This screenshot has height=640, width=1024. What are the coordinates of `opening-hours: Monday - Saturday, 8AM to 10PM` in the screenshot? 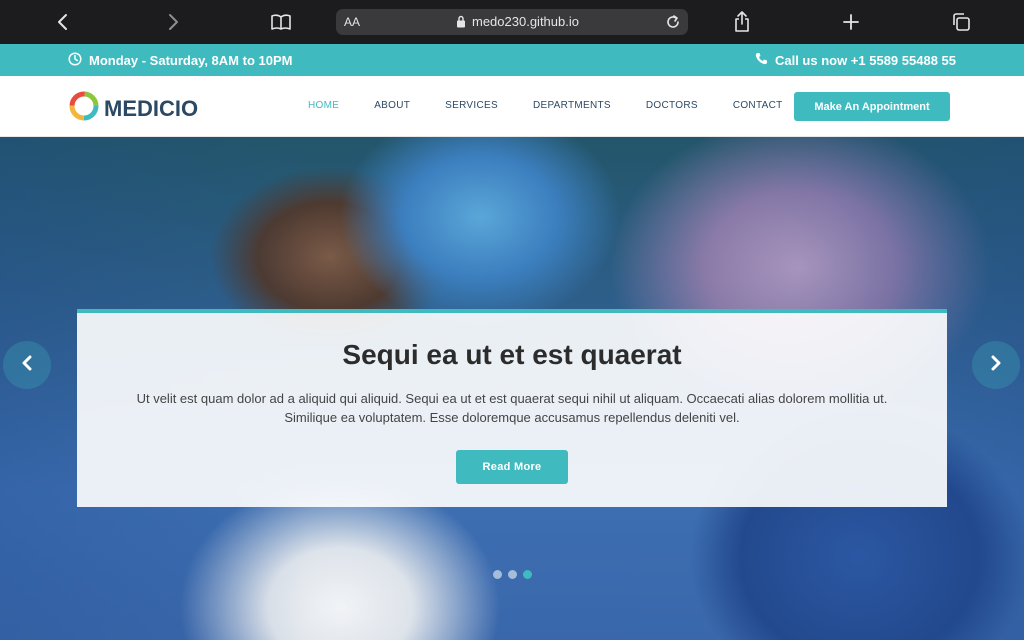 It's located at (180, 60).